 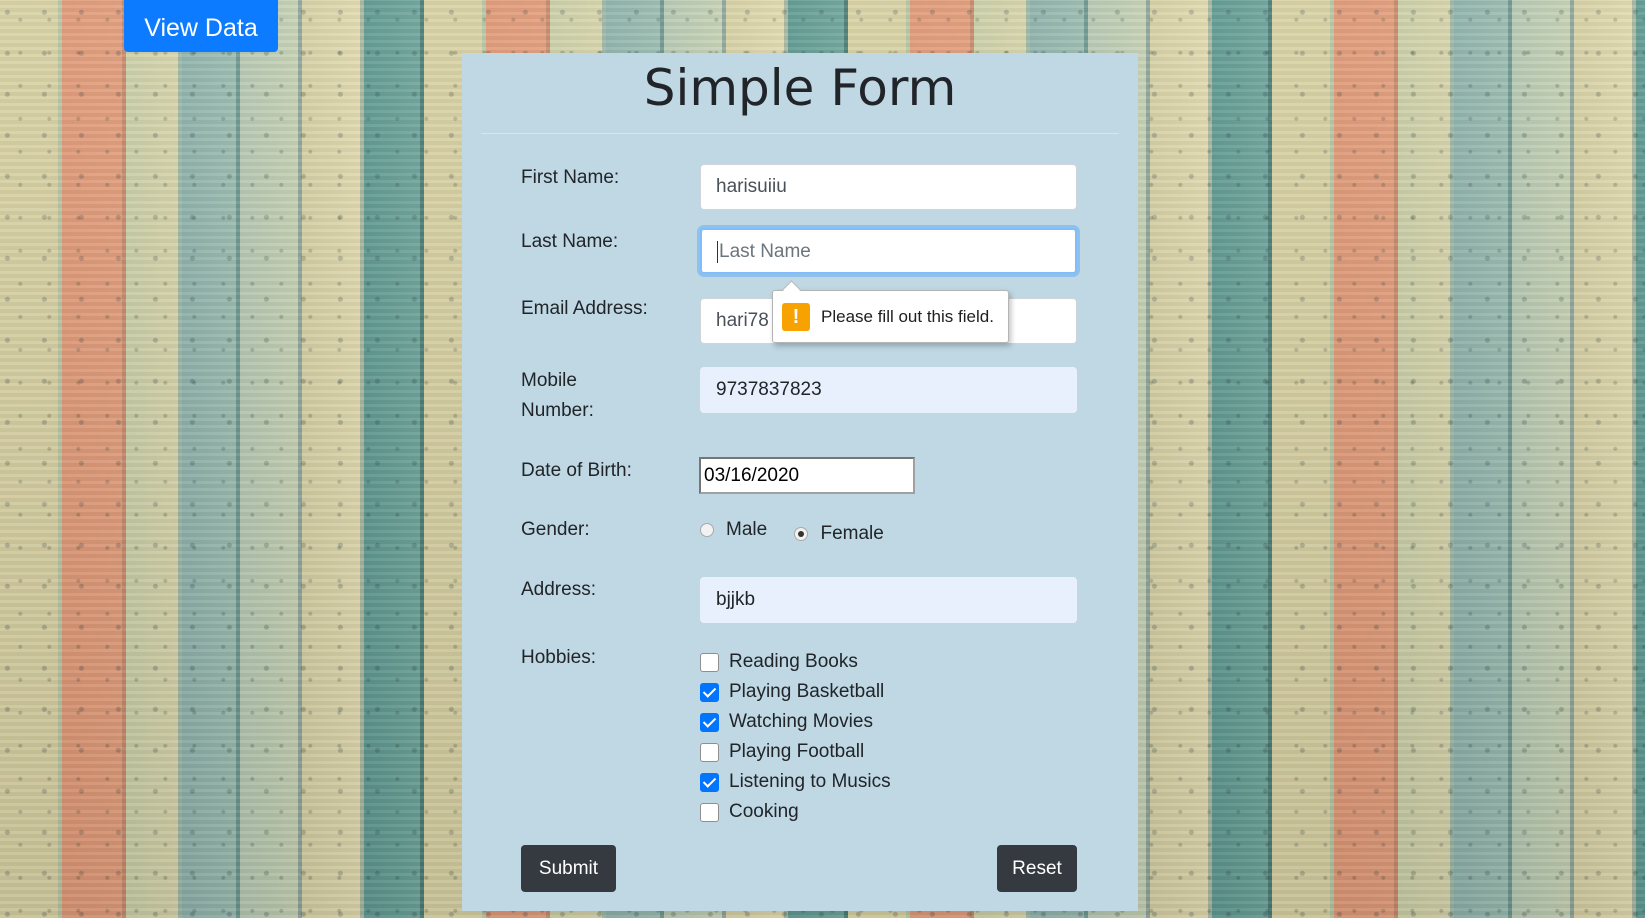 What do you see at coordinates (707, 530) in the screenshot?
I see `male-radio` at bounding box center [707, 530].